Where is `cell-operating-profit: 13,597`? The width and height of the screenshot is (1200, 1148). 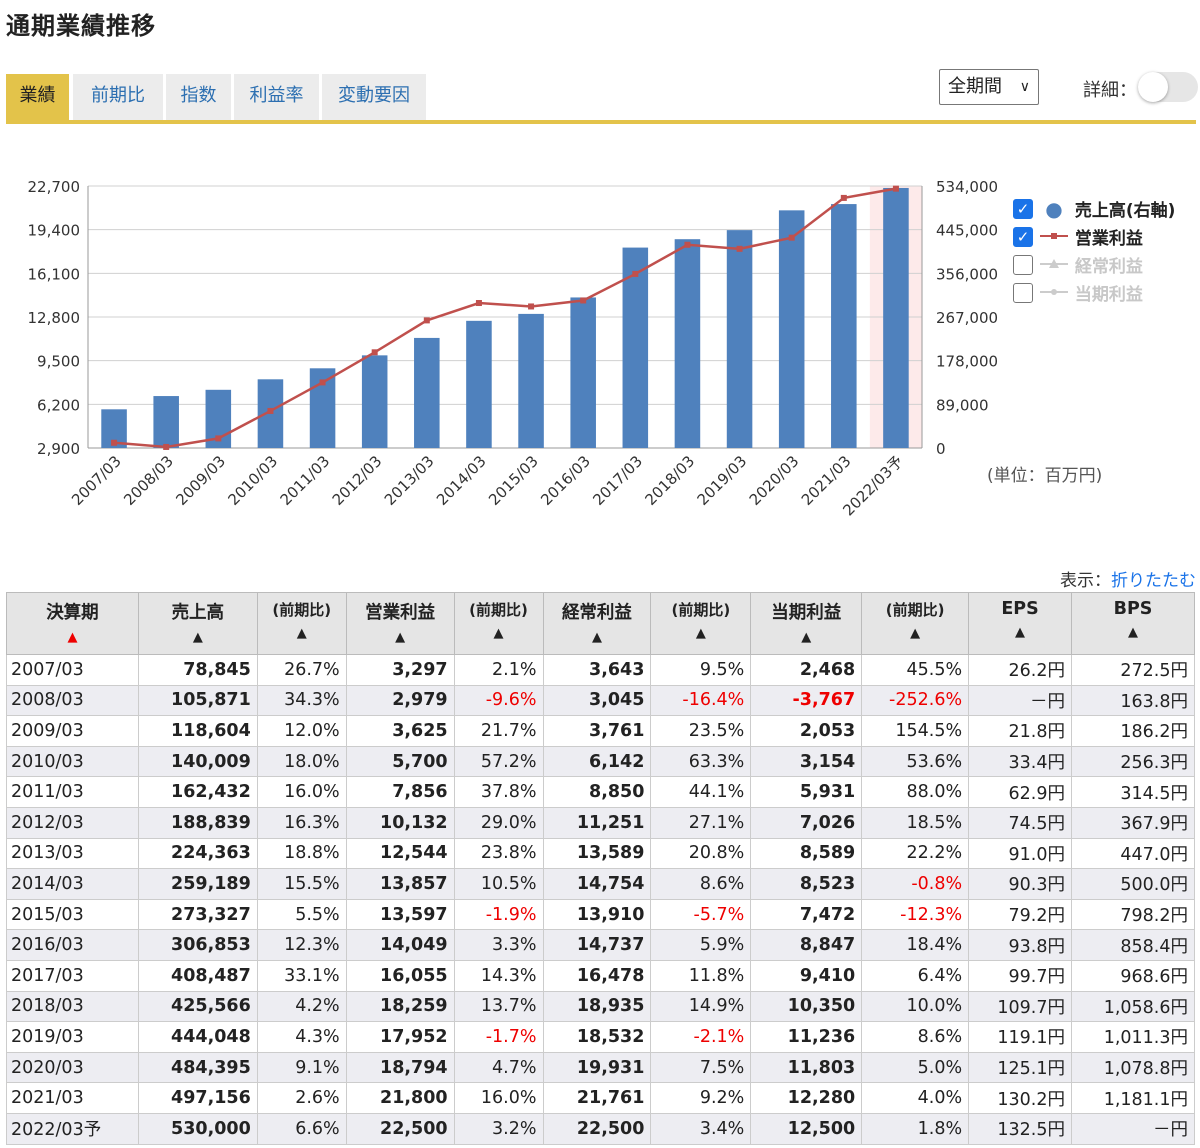 cell-operating-profit: 13,597 is located at coordinates (400, 914).